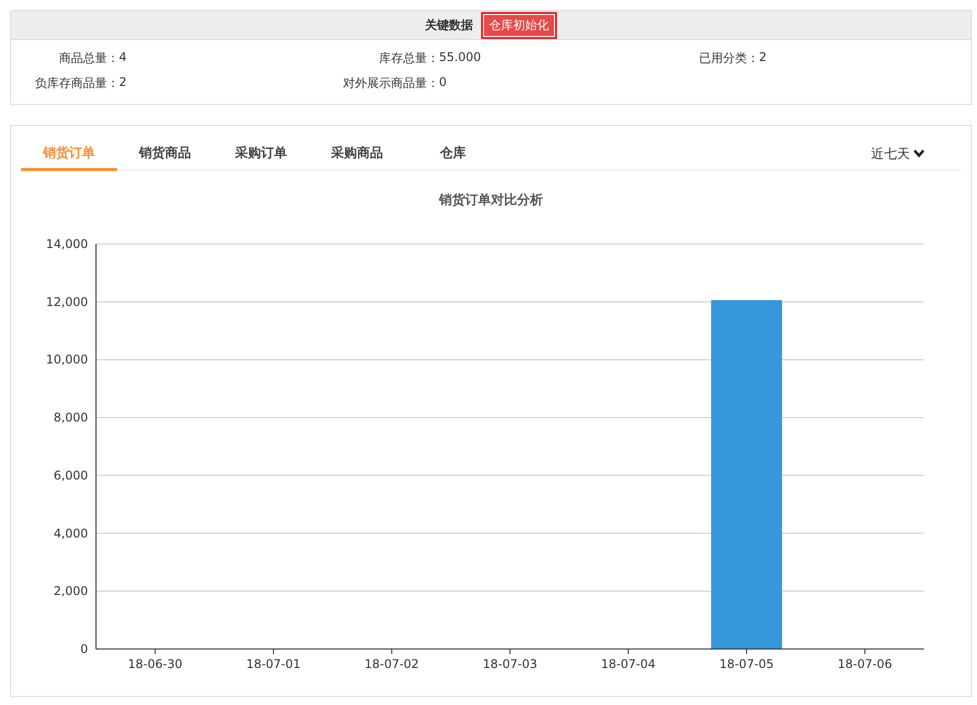  Describe the element at coordinates (728, 58) in the screenshot. I see `stat-label: 已用分类：` at that location.